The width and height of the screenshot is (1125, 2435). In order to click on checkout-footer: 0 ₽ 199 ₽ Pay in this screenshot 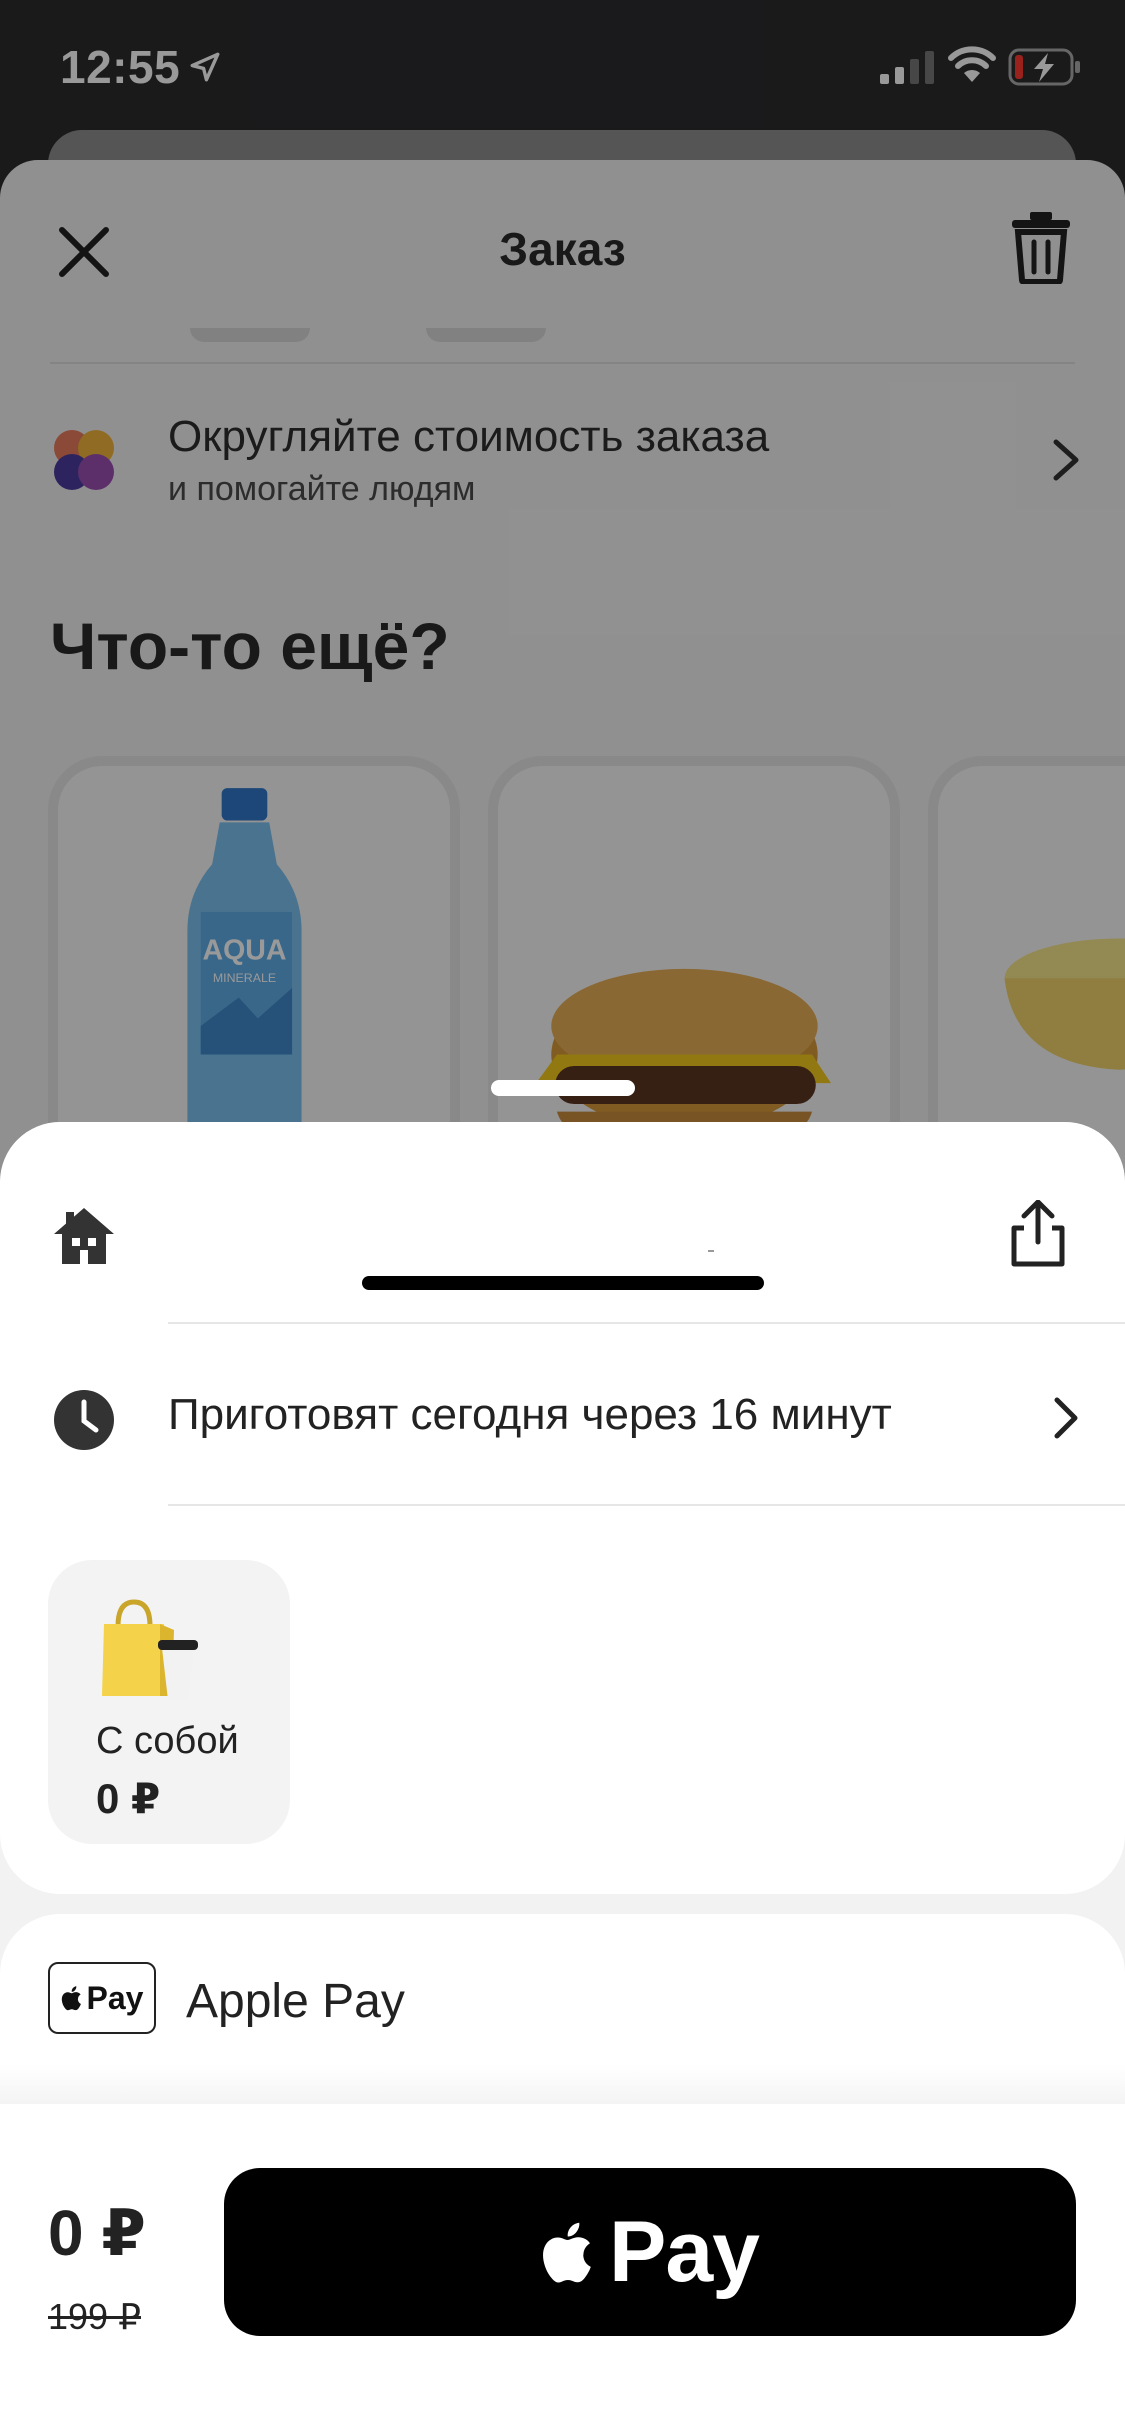, I will do `click(562, 2289)`.